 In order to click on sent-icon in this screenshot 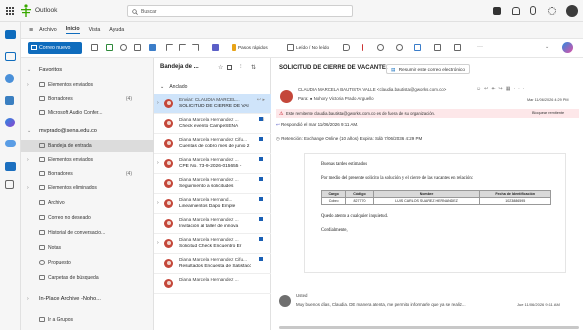, I will do `click(42, 84)`.